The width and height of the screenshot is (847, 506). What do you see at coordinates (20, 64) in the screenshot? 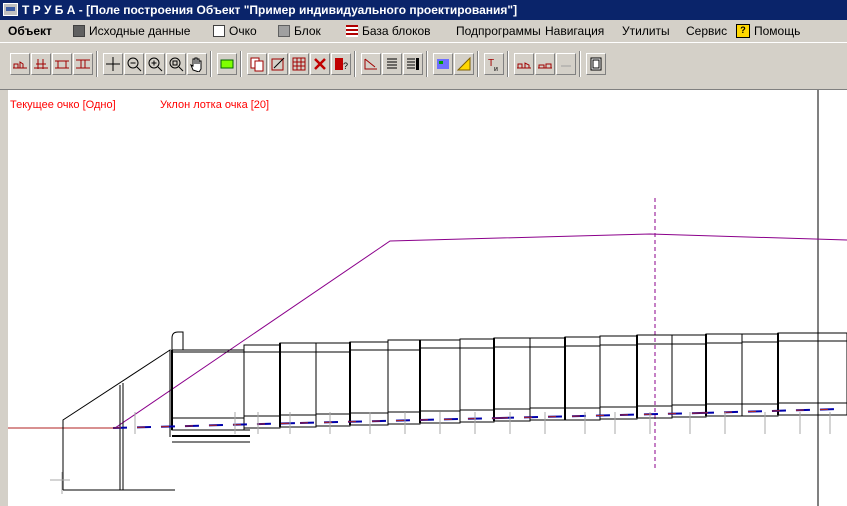
I see `profile-view-icon` at bounding box center [20, 64].